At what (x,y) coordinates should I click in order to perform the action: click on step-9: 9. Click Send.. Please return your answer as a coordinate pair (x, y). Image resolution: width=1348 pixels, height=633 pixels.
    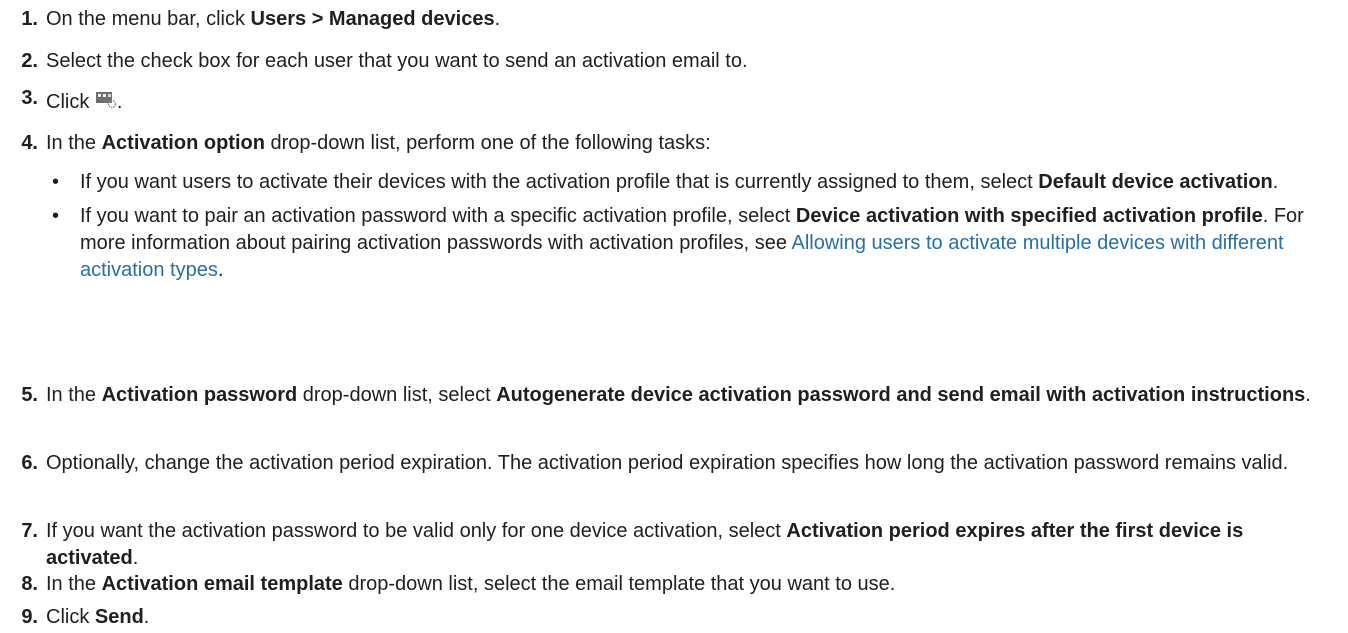
    Looking at the image, I should click on (660, 617).